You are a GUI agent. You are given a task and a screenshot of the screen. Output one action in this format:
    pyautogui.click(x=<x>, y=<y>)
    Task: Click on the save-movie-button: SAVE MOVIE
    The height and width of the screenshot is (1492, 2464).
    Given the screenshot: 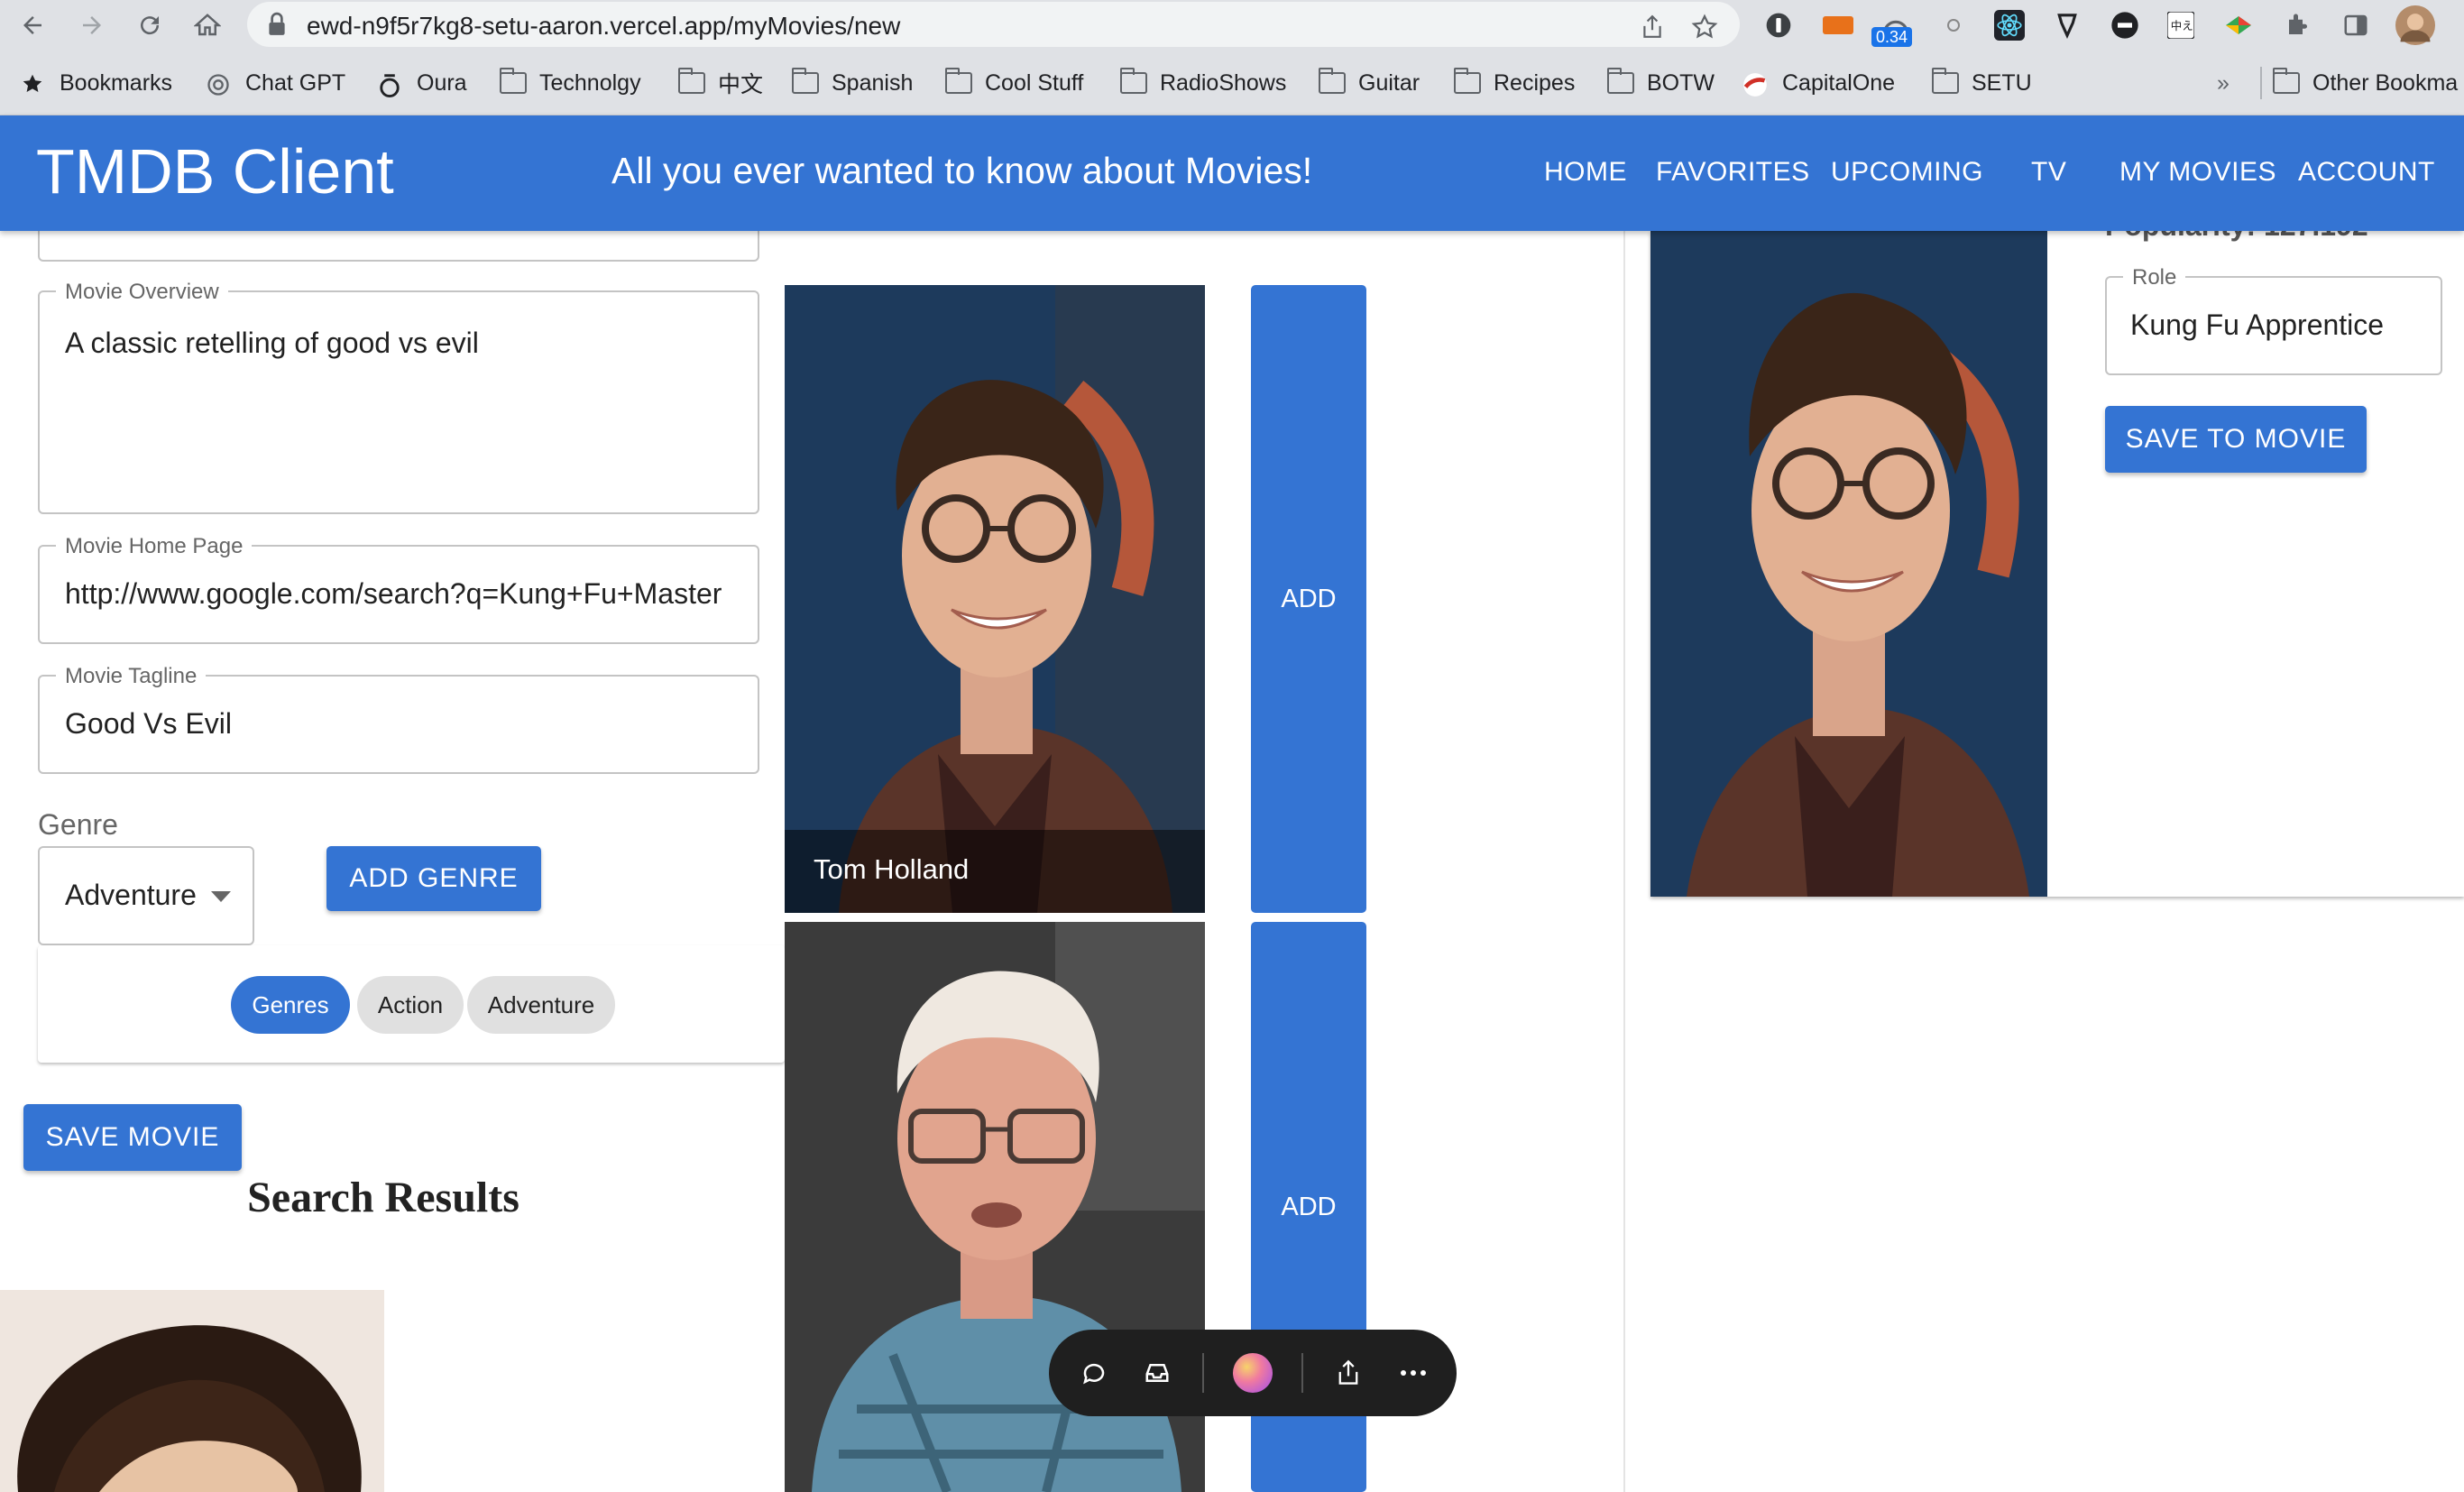 What is the action you would take?
    pyautogui.click(x=132, y=1137)
    